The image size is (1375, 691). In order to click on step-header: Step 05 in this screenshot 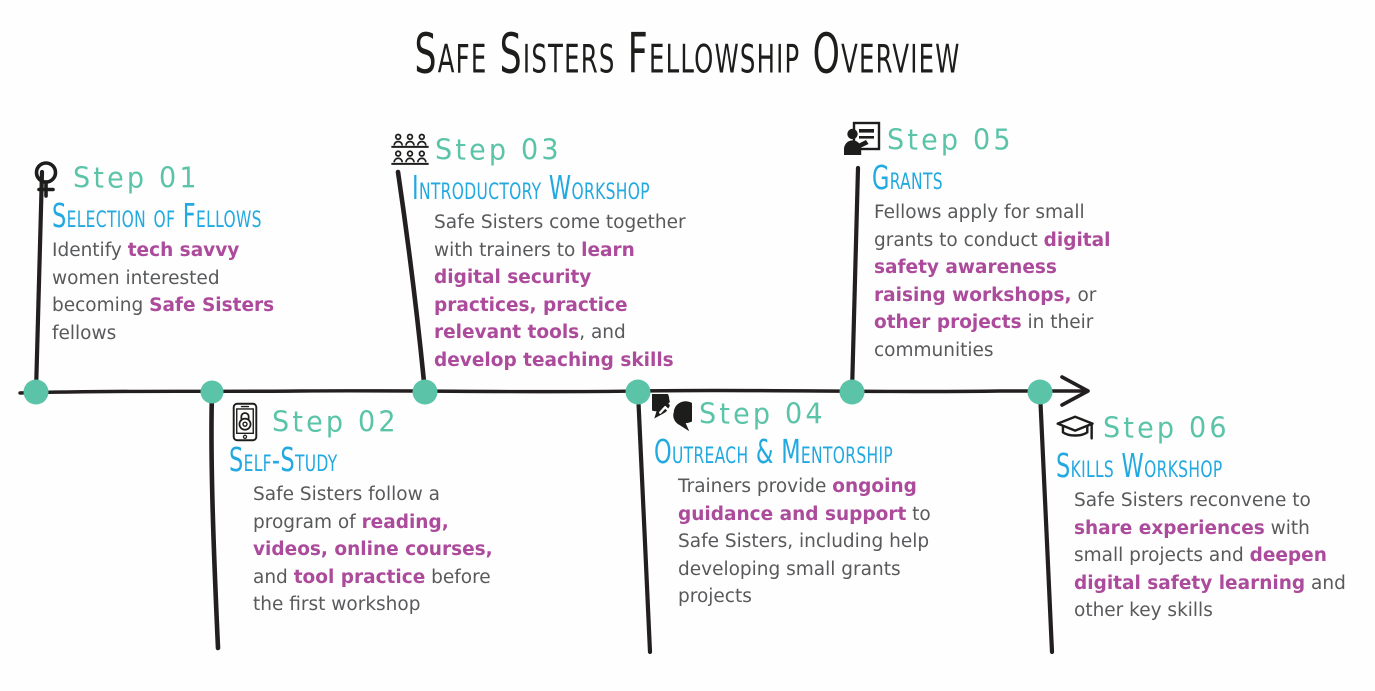, I will do `click(983, 140)`.